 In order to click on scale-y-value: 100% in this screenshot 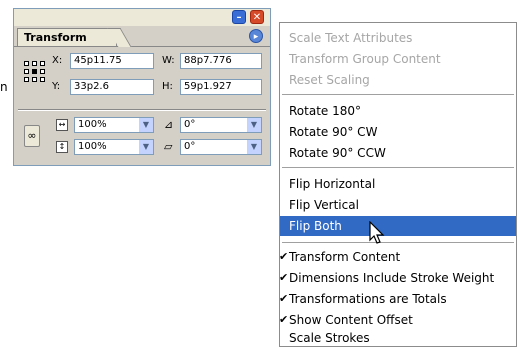, I will do `click(92, 146)`.